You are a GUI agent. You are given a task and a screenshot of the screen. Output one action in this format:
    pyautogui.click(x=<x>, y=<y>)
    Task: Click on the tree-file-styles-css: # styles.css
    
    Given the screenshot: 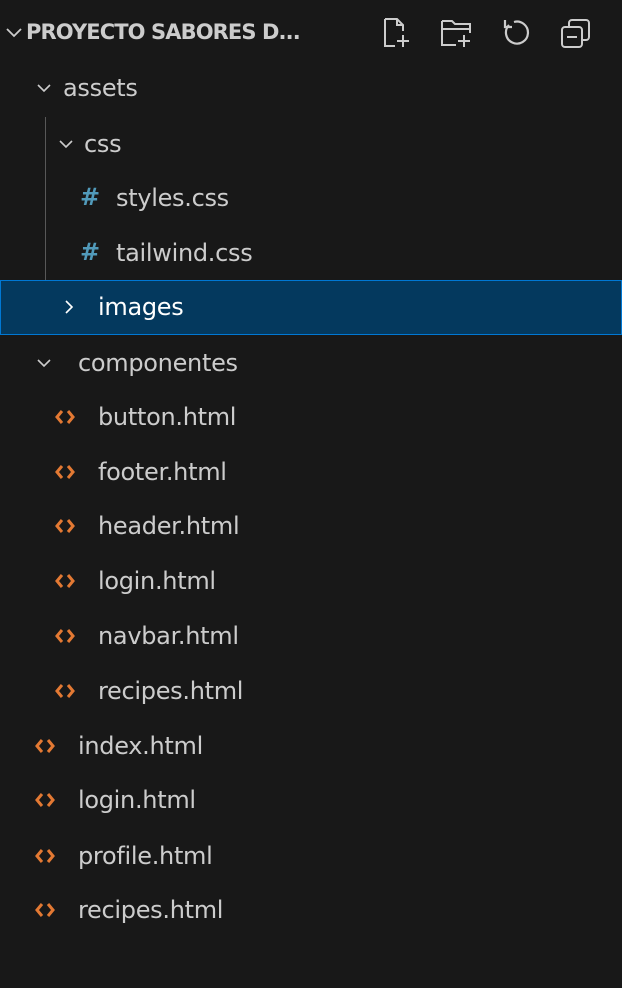 What is the action you would take?
    pyautogui.click(x=311, y=198)
    